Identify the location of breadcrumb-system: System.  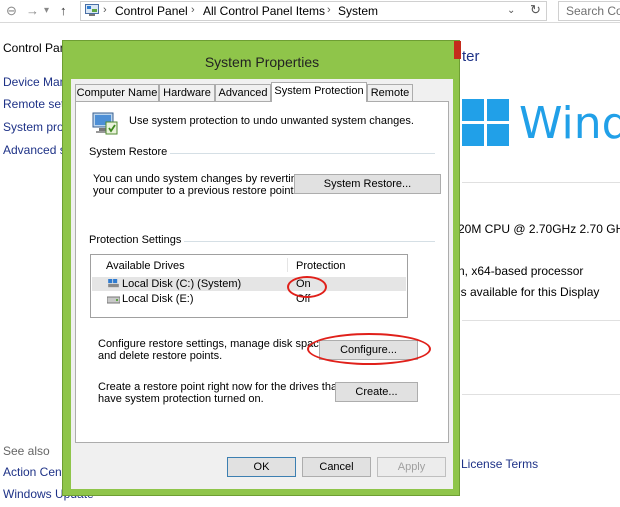
(358, 11).